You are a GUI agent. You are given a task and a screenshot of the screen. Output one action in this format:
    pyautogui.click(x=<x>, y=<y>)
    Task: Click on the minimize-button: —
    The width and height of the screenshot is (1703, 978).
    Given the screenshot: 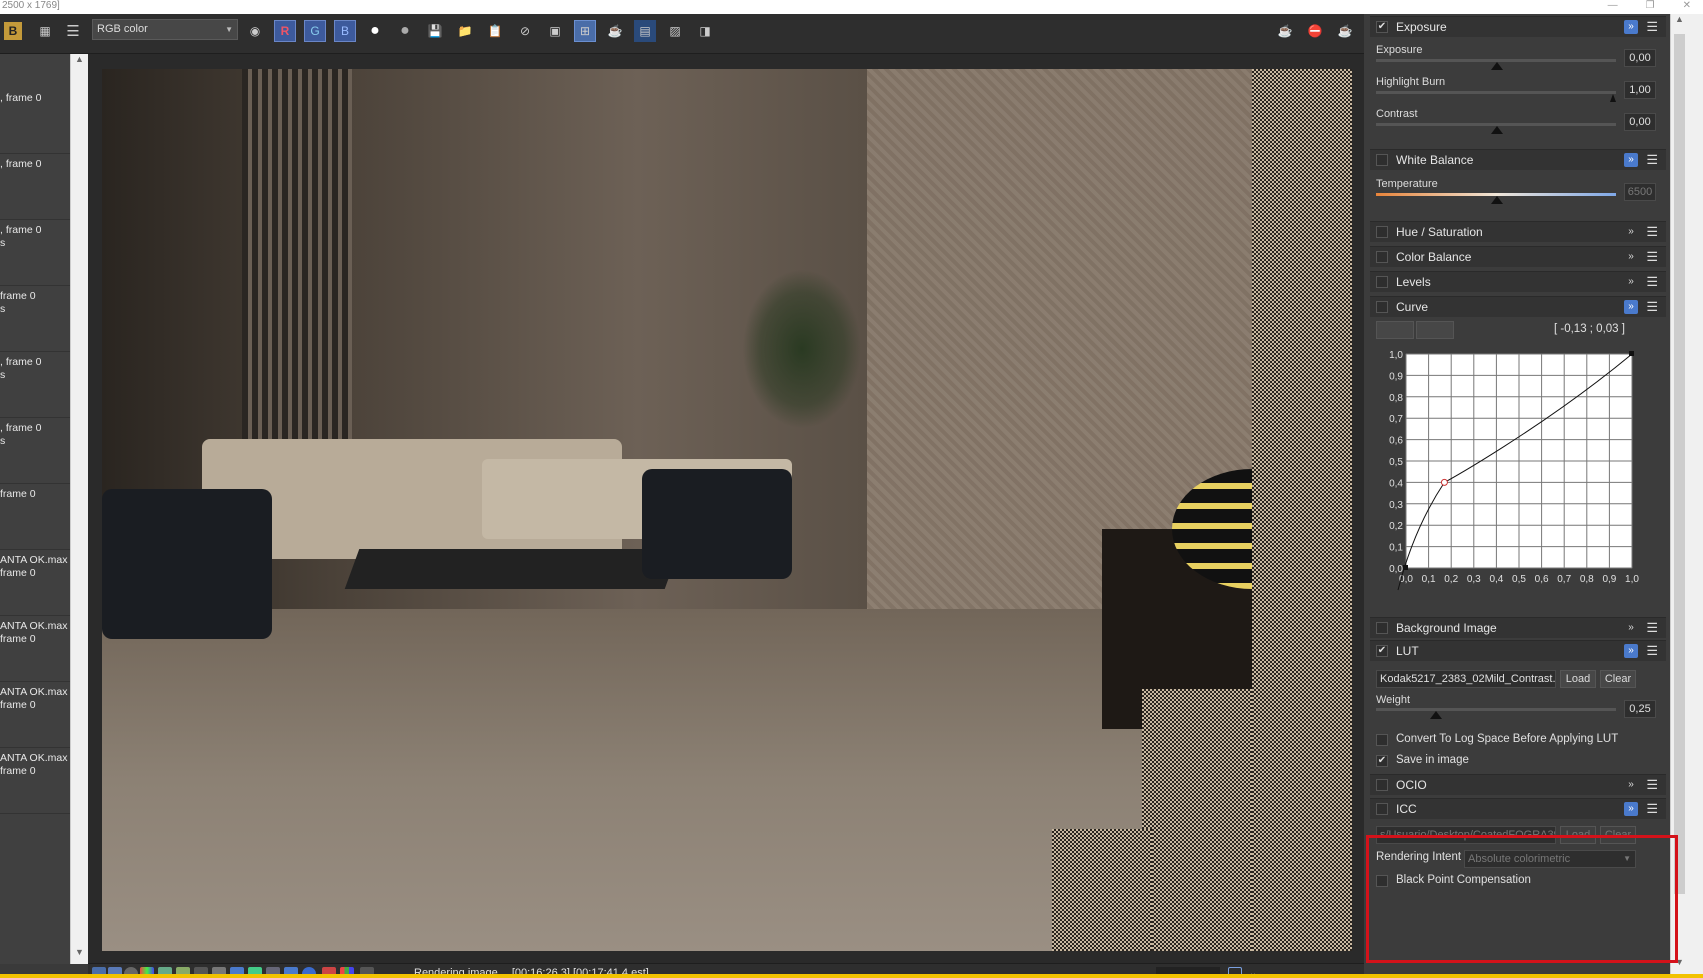 What is the action you would take?
    pyautogui.click(x=1613, y=6)
    